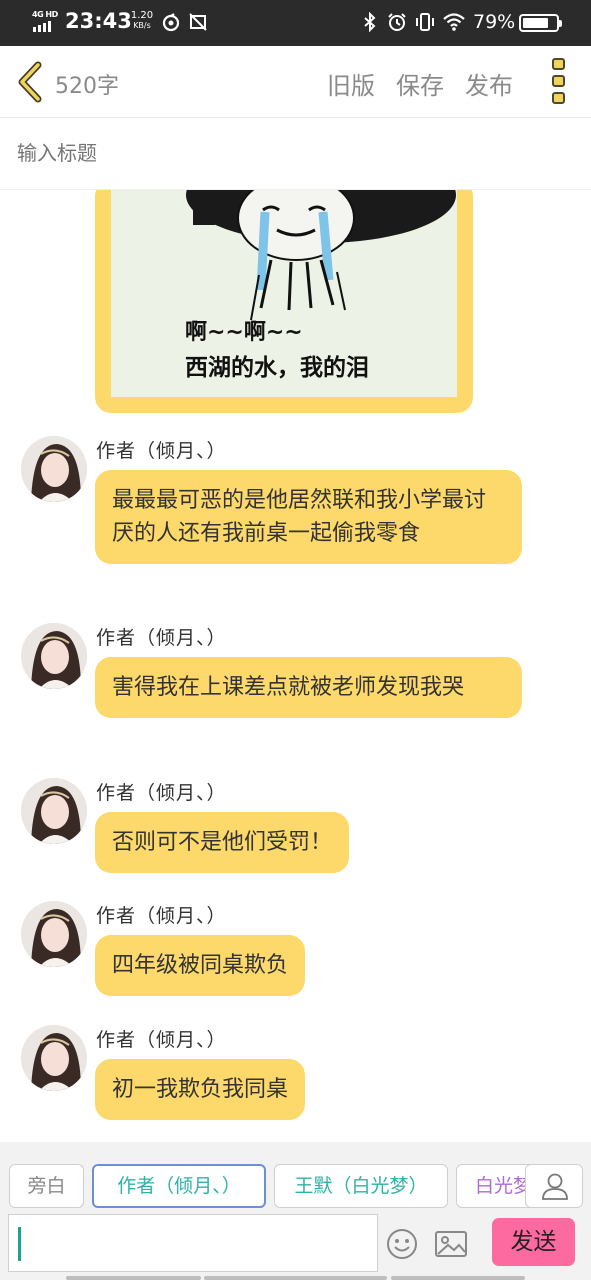  I want to click on netease-music-icon, so click(171, 22).